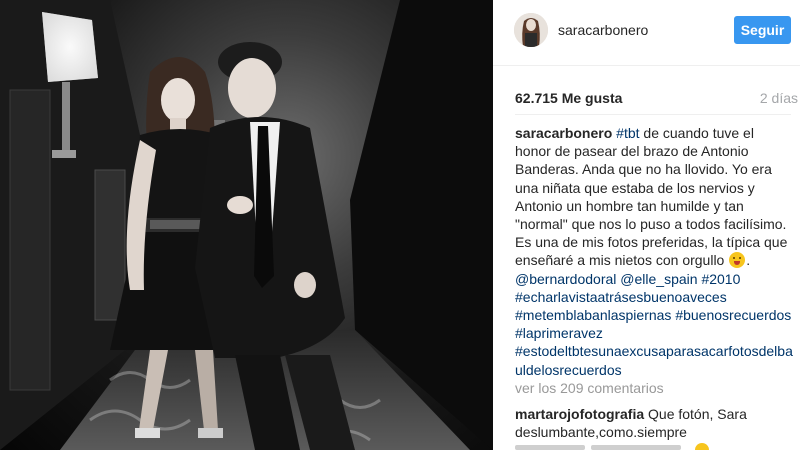 The image size is (800, 450). Describe the element at coordinates (565, 279) in the screenshot. I see `mention-link: @bernardodoral` at that location.